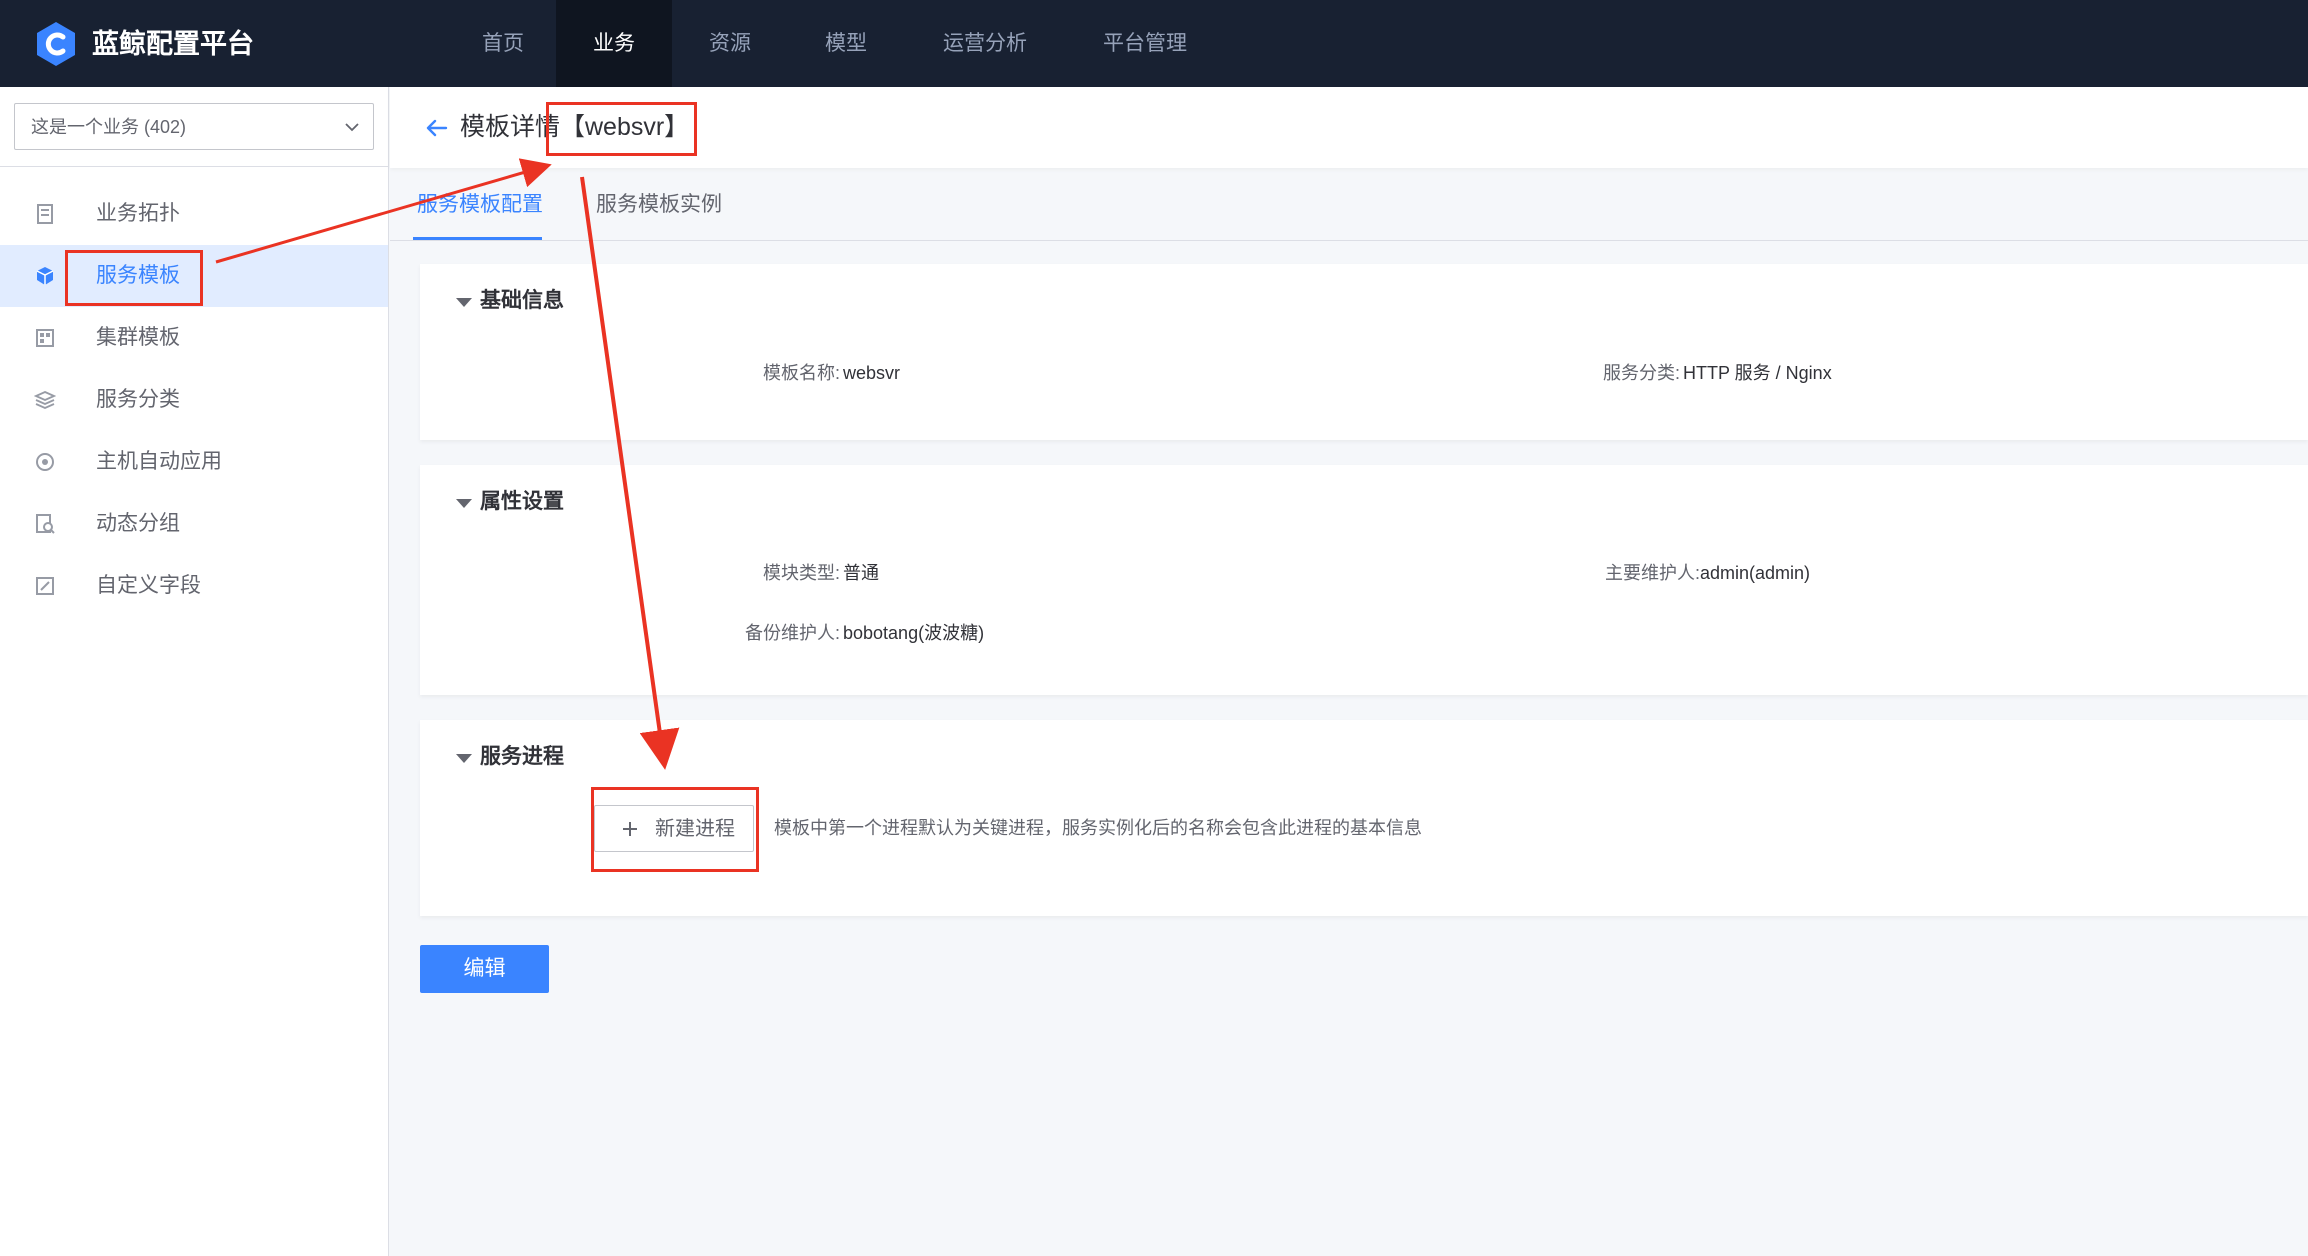 This screenshot has width=2308, height=1256. I want to click on brand-name: 蓝鲸配置平台, so click(173, 44).